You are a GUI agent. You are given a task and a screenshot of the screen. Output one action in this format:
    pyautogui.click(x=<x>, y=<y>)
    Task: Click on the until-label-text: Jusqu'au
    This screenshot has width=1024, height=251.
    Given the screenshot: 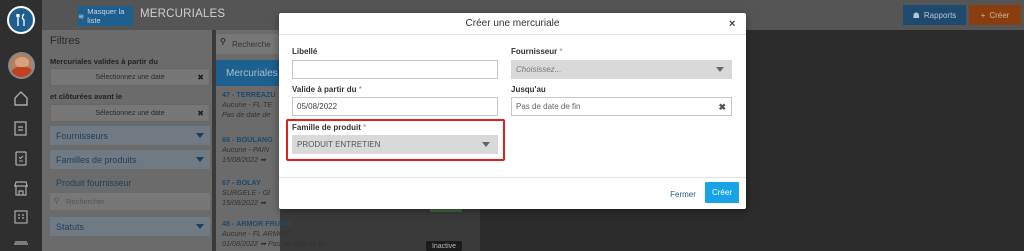 What is the action you would take?
    pyautogui.click(x=528, y=89)
    